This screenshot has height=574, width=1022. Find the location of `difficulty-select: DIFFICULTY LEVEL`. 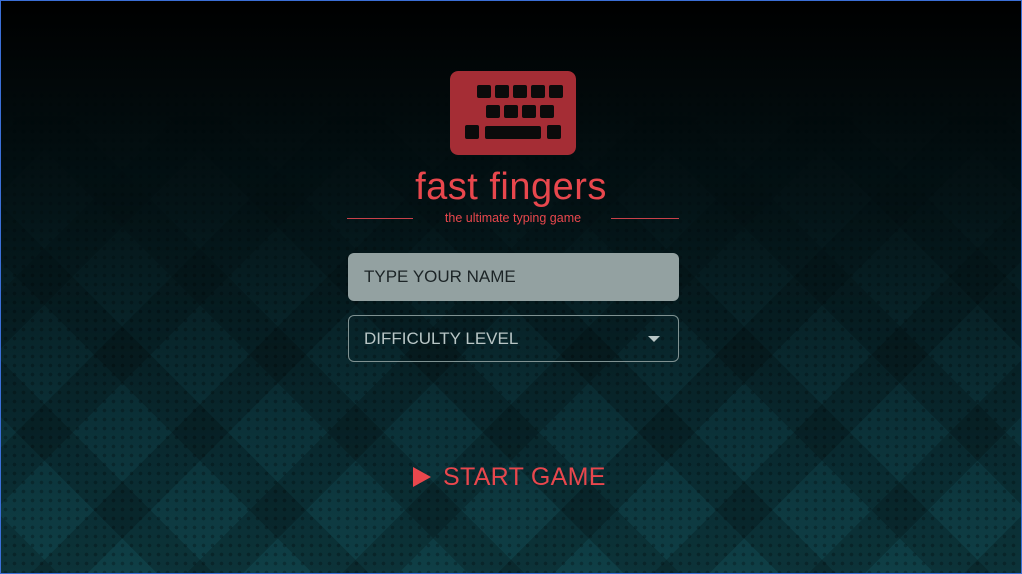

difficulty-select: DIFFICULTY LEVEL is located at coordinates (513, 338).